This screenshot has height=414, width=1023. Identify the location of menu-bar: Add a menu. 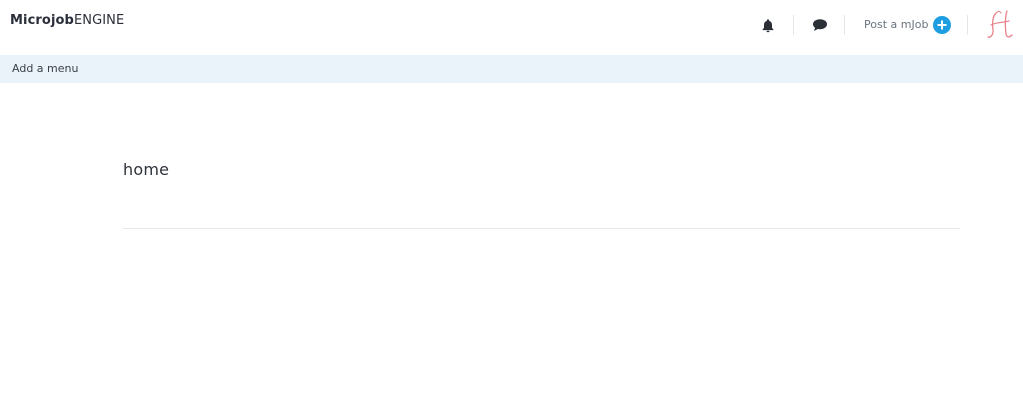
(511, 69).